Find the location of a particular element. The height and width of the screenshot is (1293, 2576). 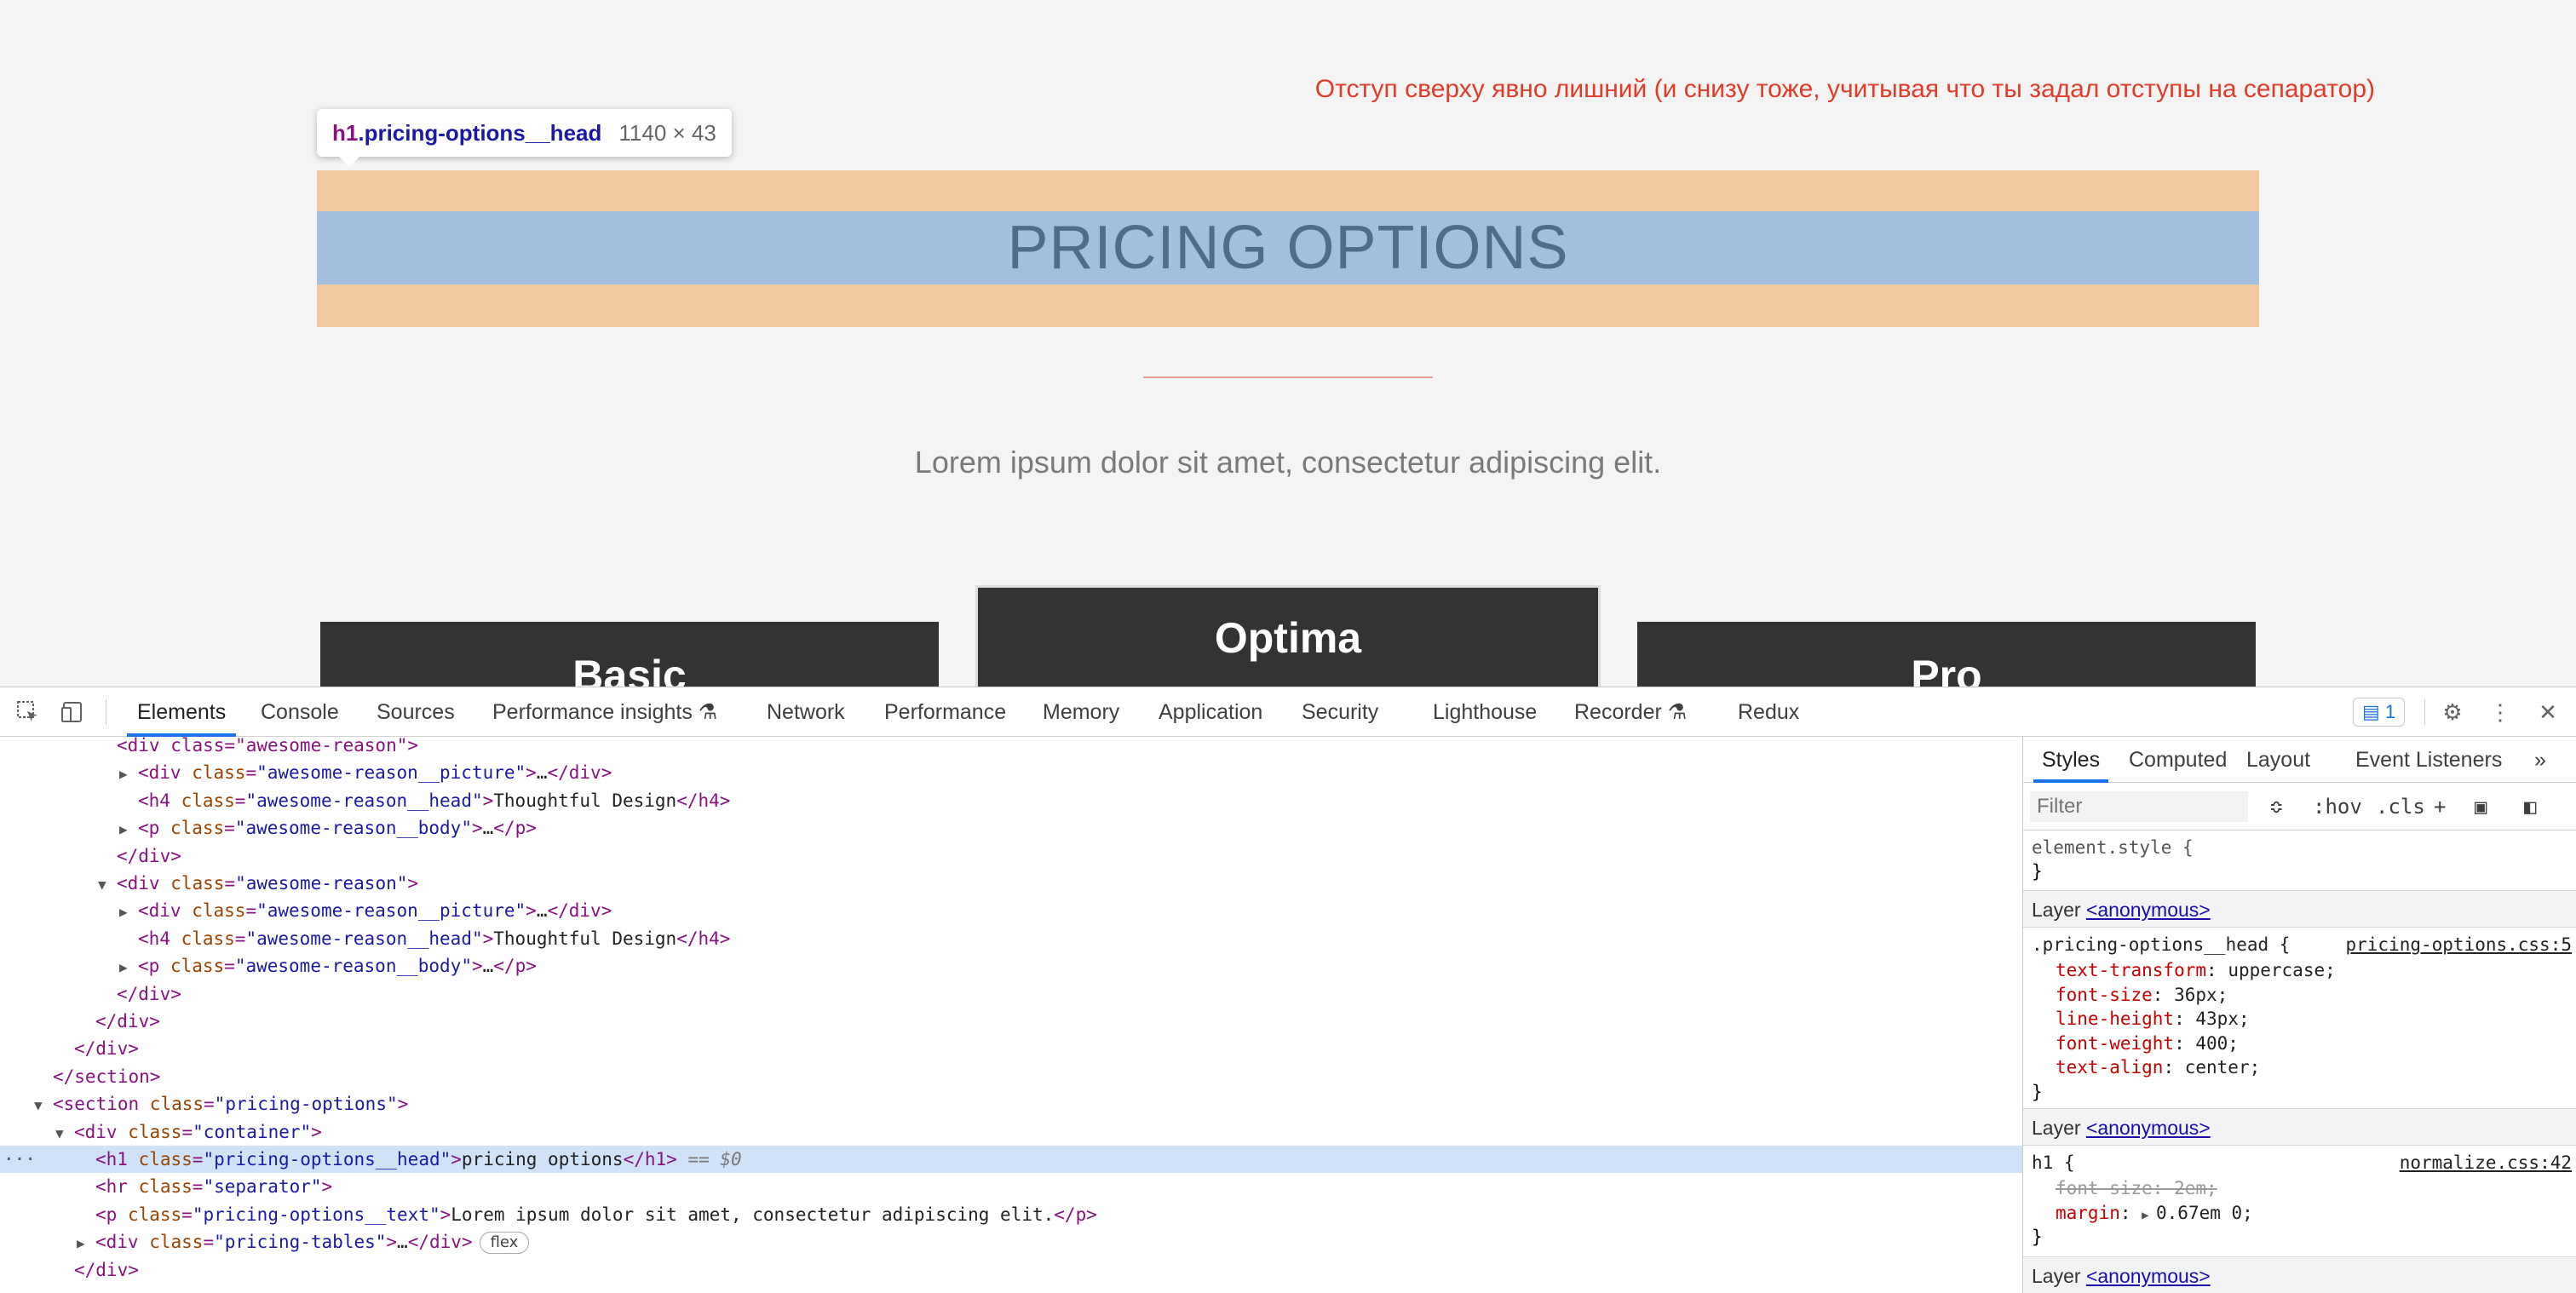

css-property-row: margin: ▶ 0.67em 0; is located at coordinates (2155, 1213).